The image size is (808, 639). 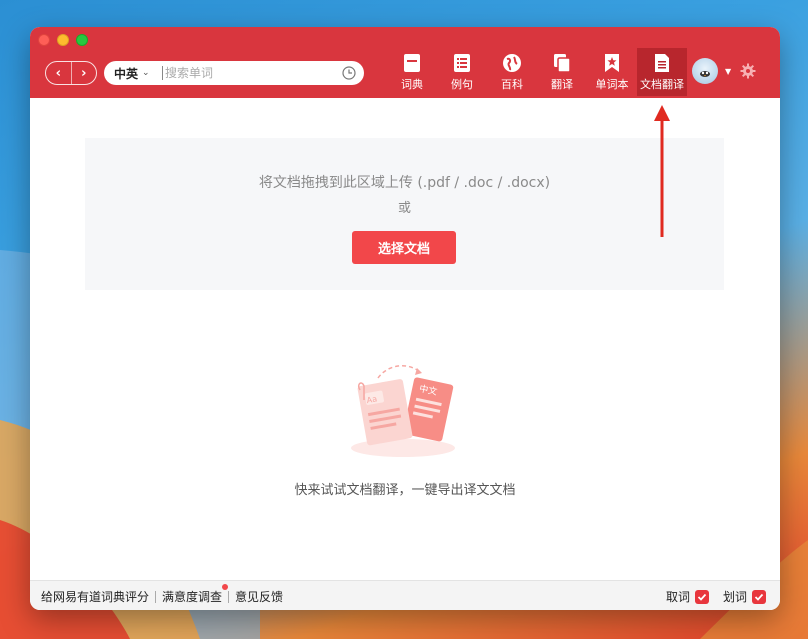 What do you see at coordinates (462, 84) in the screenshot?
I see `tab-label: 例句` at bounding box center [462, 84].